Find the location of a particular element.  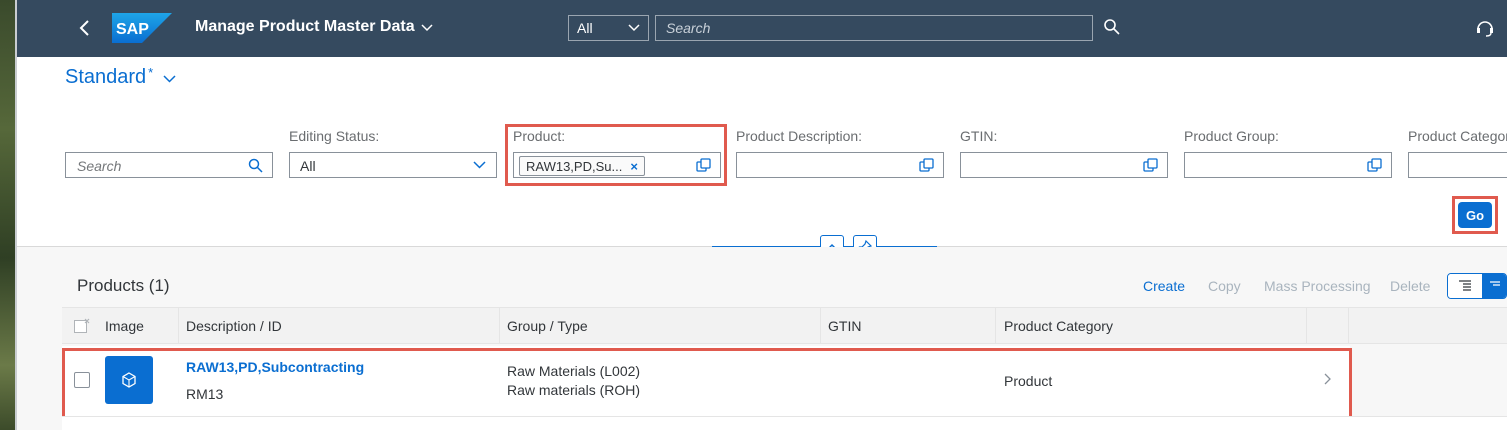

view-toggle is located at coordinates (1477, 286).